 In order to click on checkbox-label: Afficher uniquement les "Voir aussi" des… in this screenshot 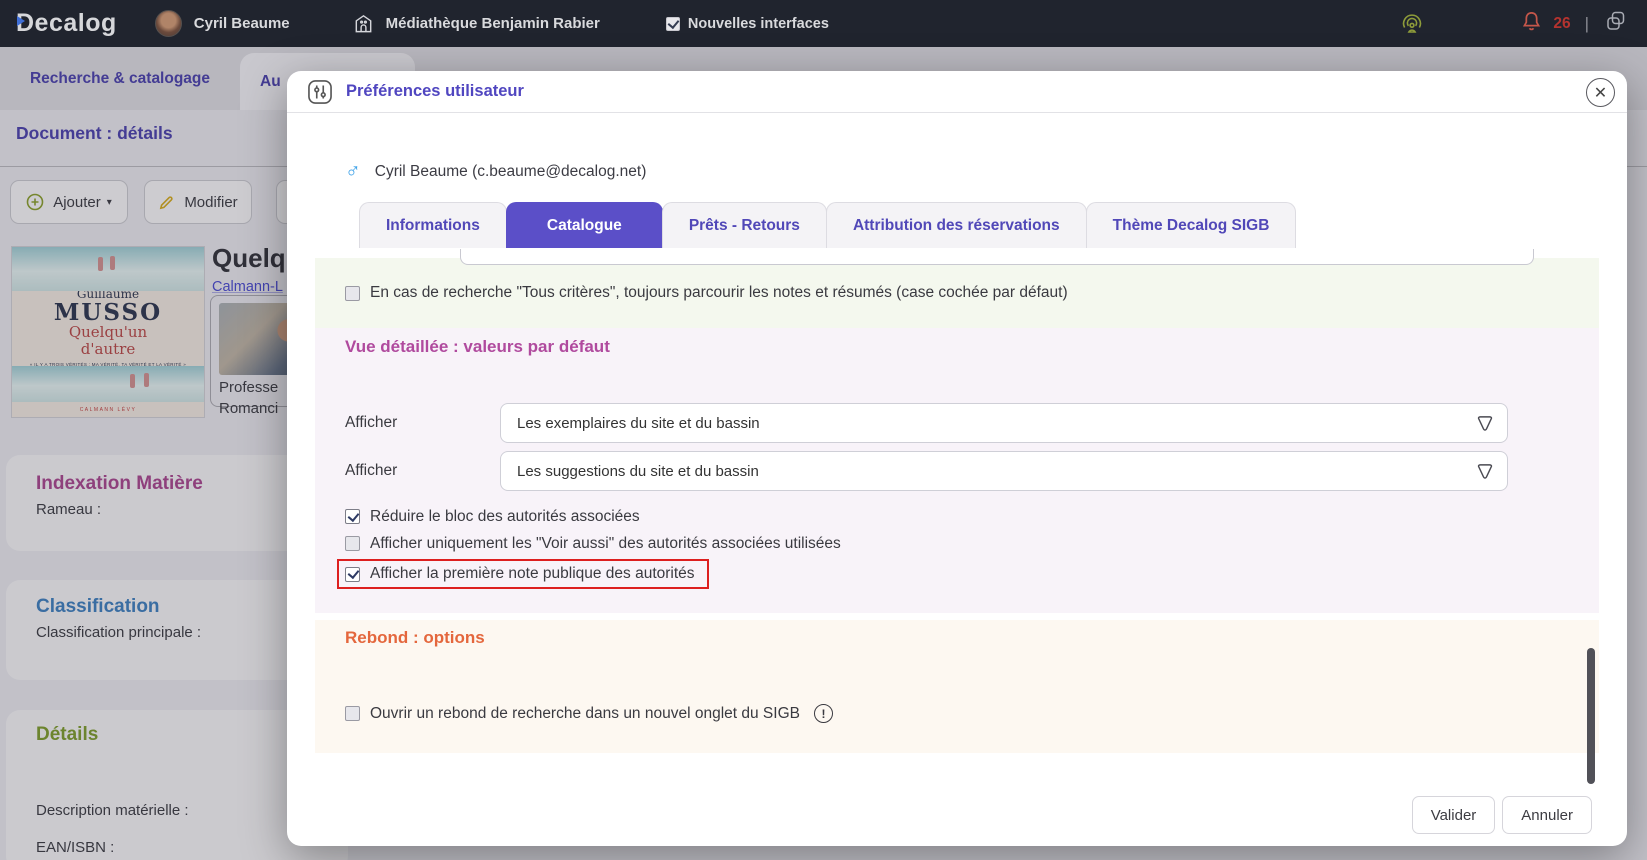, I will do `click(605, 543)`.